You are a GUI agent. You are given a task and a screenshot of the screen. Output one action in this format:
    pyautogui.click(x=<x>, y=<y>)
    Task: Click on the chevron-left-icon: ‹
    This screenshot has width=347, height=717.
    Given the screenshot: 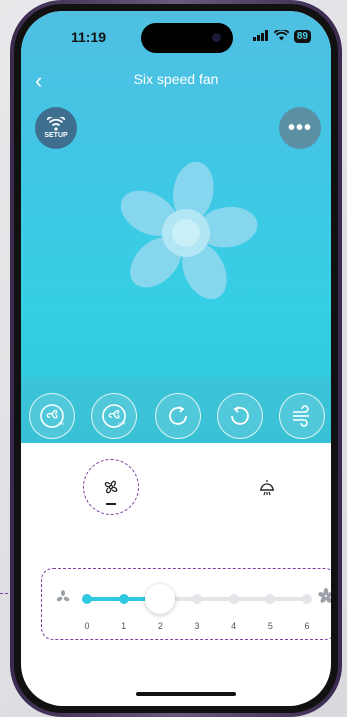 What is the action you would take?
    pyautogui.click(x=38, y=81)
    